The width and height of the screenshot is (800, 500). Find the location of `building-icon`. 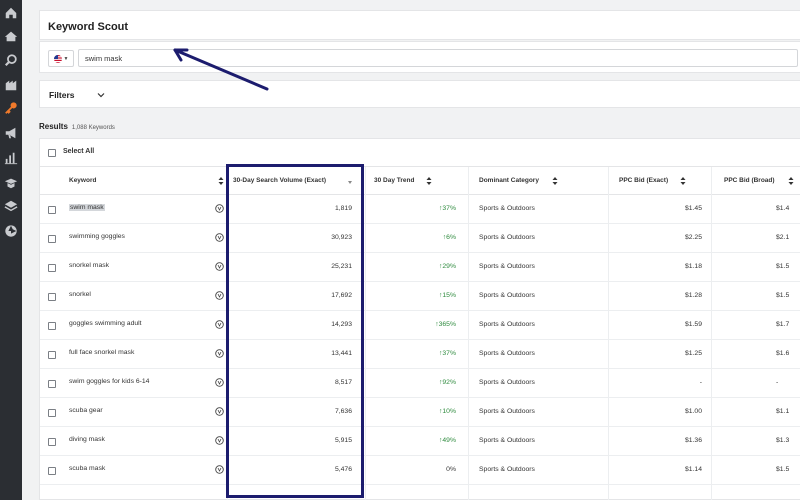

building-icon is located at coordinates (11, 85).